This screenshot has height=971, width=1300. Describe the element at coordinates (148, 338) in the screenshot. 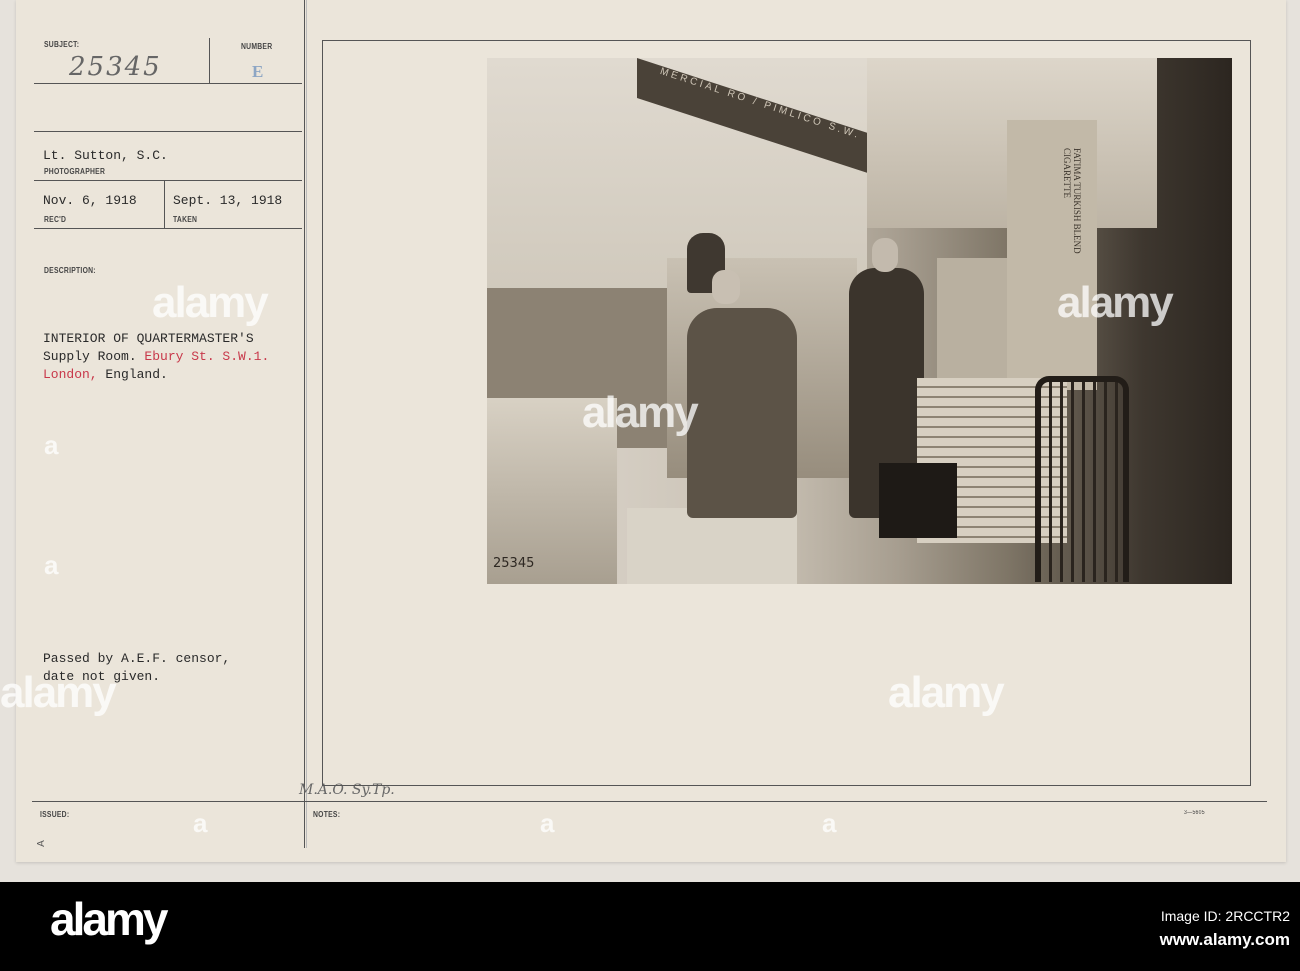

I see `description-line-1: INTERIOR OF QUARTERMASTER'S` at that location.